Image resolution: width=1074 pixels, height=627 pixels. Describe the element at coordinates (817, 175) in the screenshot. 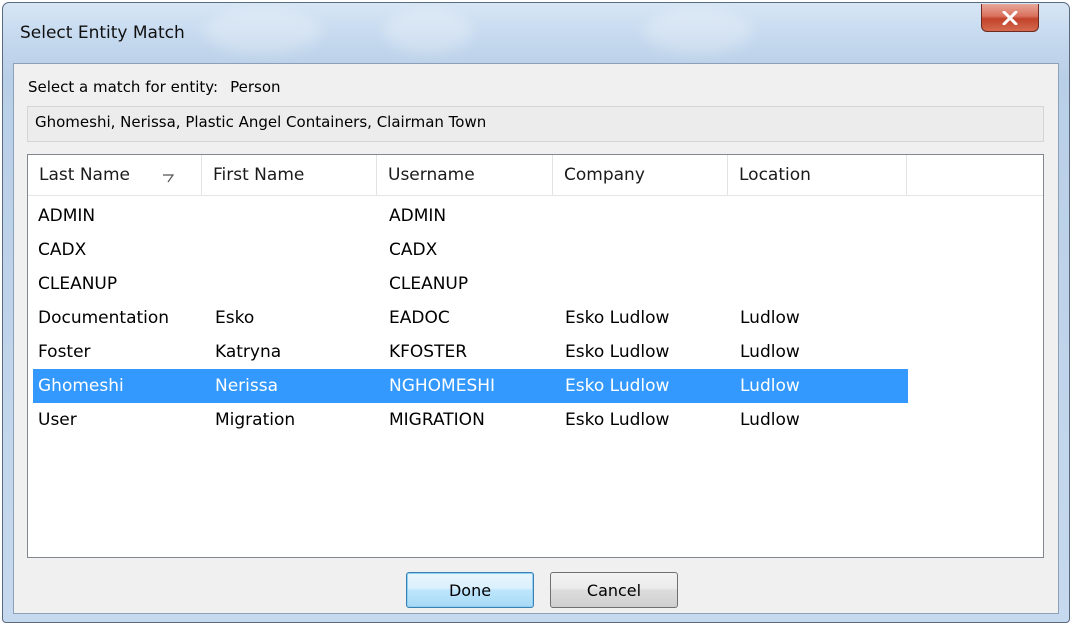

I see `column-header-location: Location` at that location.